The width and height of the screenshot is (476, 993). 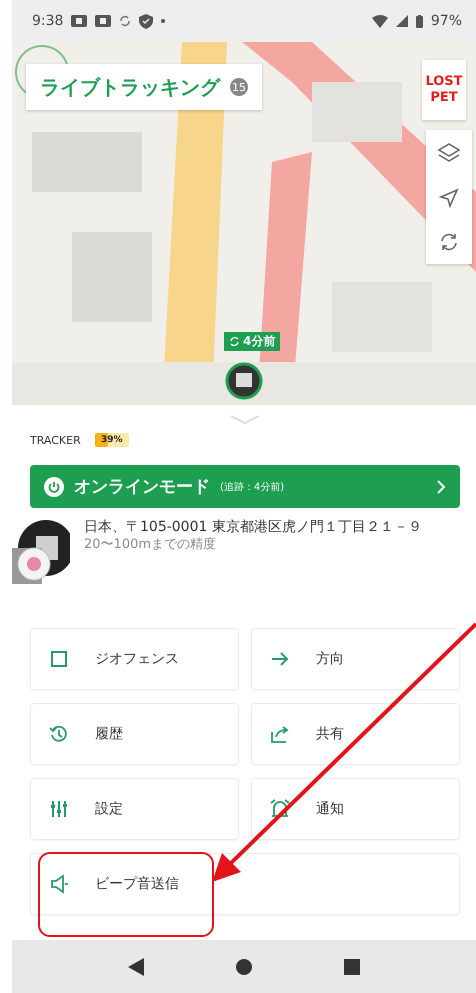 What do you see at coordinates (59, 734) in the screenshot?
I see `history-icon` at bounding box center [59, 734].